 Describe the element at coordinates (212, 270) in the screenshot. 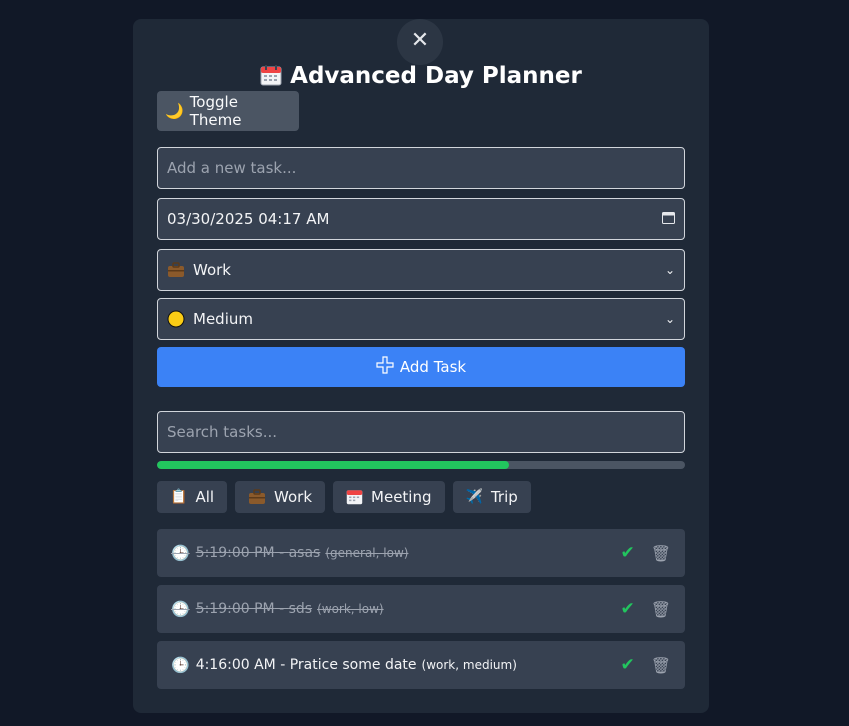

I see `category-selected: Work` at that location.